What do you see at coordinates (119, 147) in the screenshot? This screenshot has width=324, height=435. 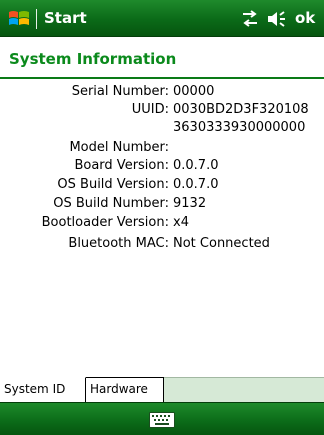 I see `model-number-label: Model Number:` at bounding box center [119, 147].